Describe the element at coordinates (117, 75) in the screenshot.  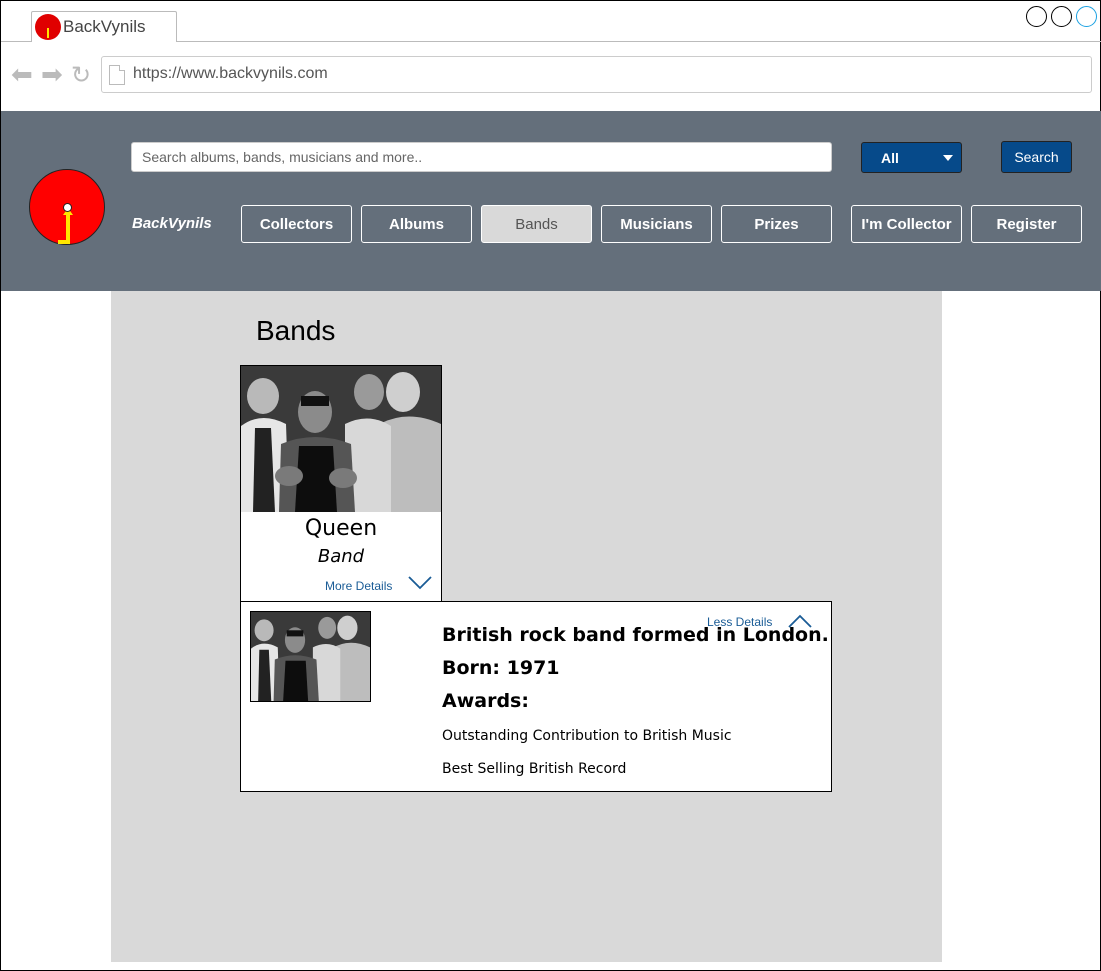
I see `page-icon` at that location.